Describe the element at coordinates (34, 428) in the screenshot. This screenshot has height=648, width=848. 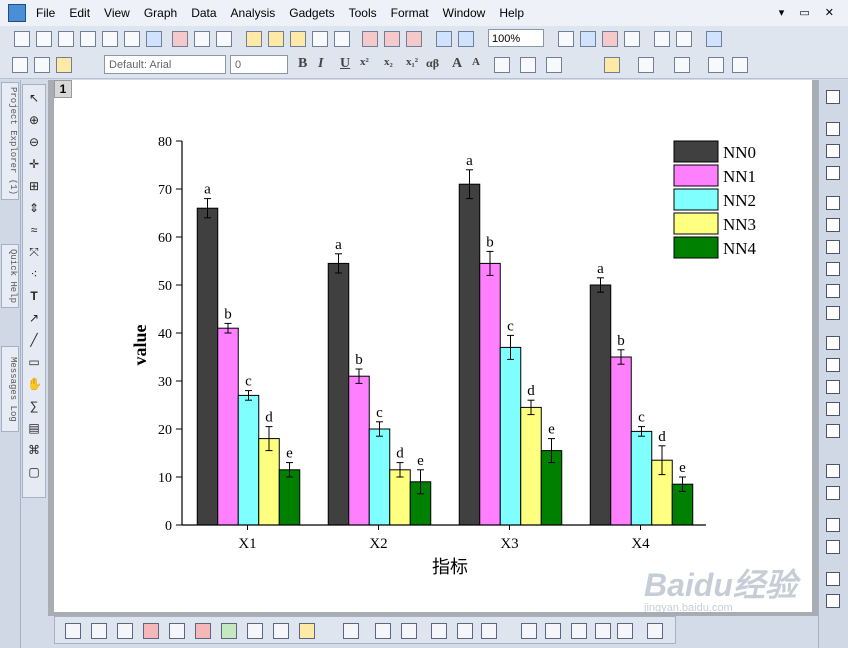
I see `layer-tool-icon: ▤` at that location.